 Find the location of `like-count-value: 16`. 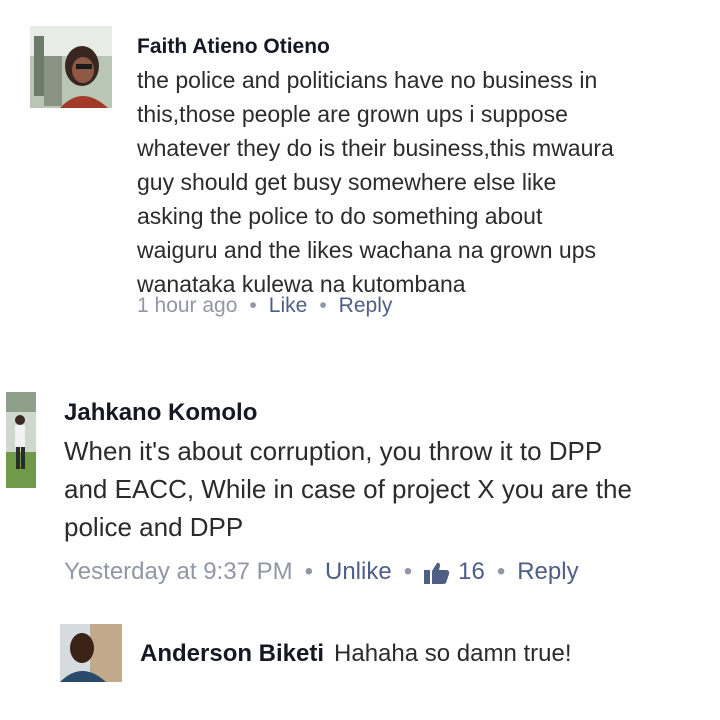

like-count-value: 16 is located at coordinates (471, 571).